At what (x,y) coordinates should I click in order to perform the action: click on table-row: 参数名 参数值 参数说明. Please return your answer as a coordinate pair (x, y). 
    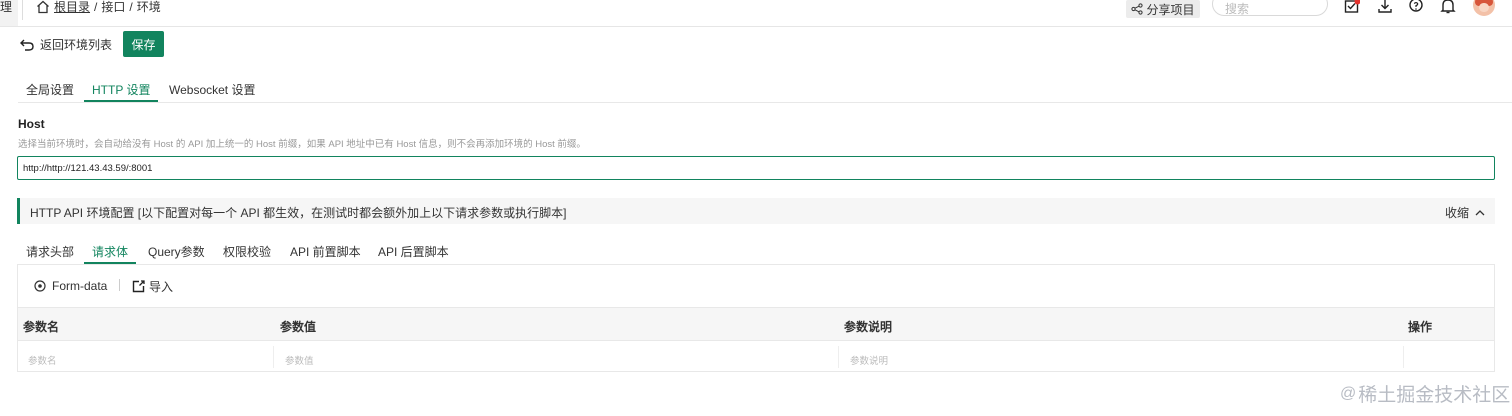
    Looking at the image, I should click on (756, 357).